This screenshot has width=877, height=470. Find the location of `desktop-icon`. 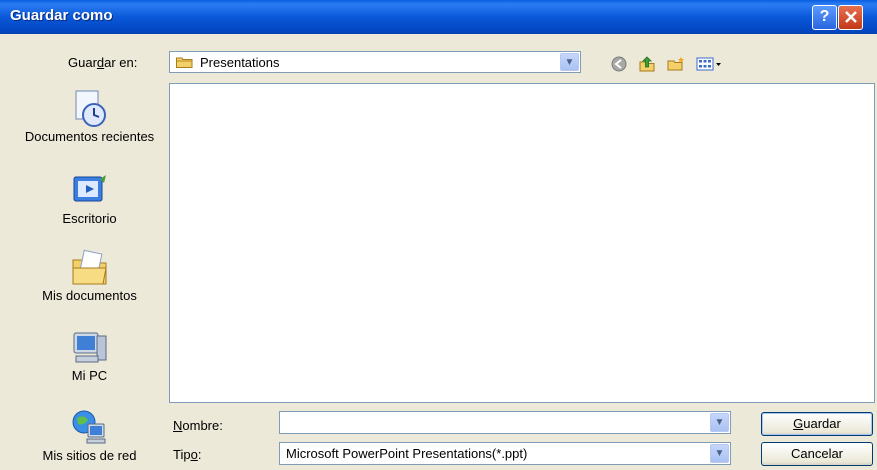

desktop-icon is located at coordinates (89, 188).